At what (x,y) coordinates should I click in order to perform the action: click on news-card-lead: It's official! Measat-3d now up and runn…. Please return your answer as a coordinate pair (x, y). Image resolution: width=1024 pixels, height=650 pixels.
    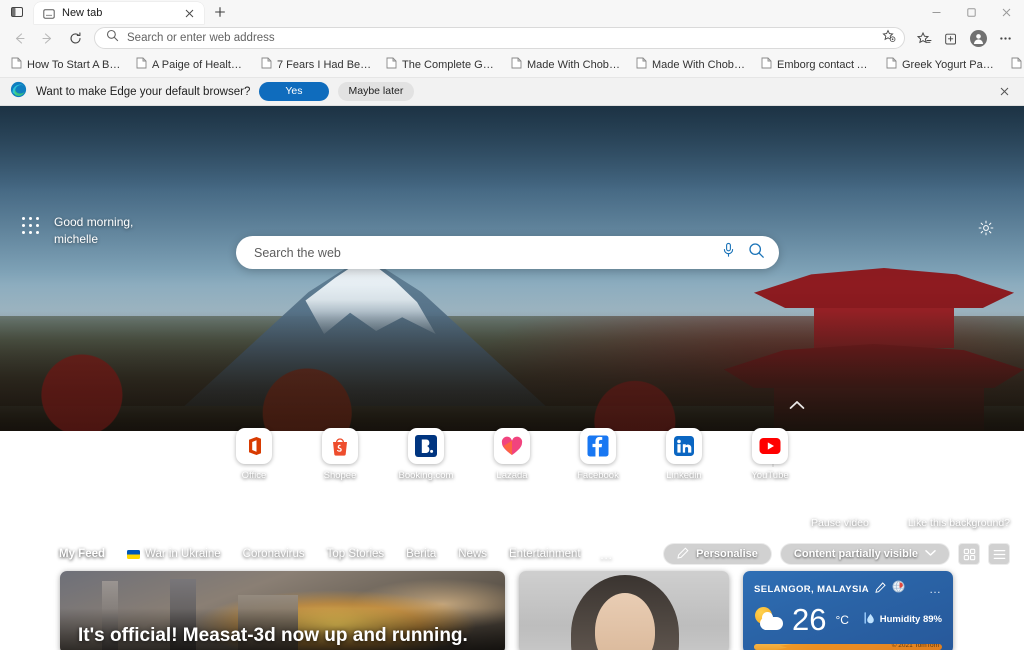
    Looking at the image, I should click on (282, 610).